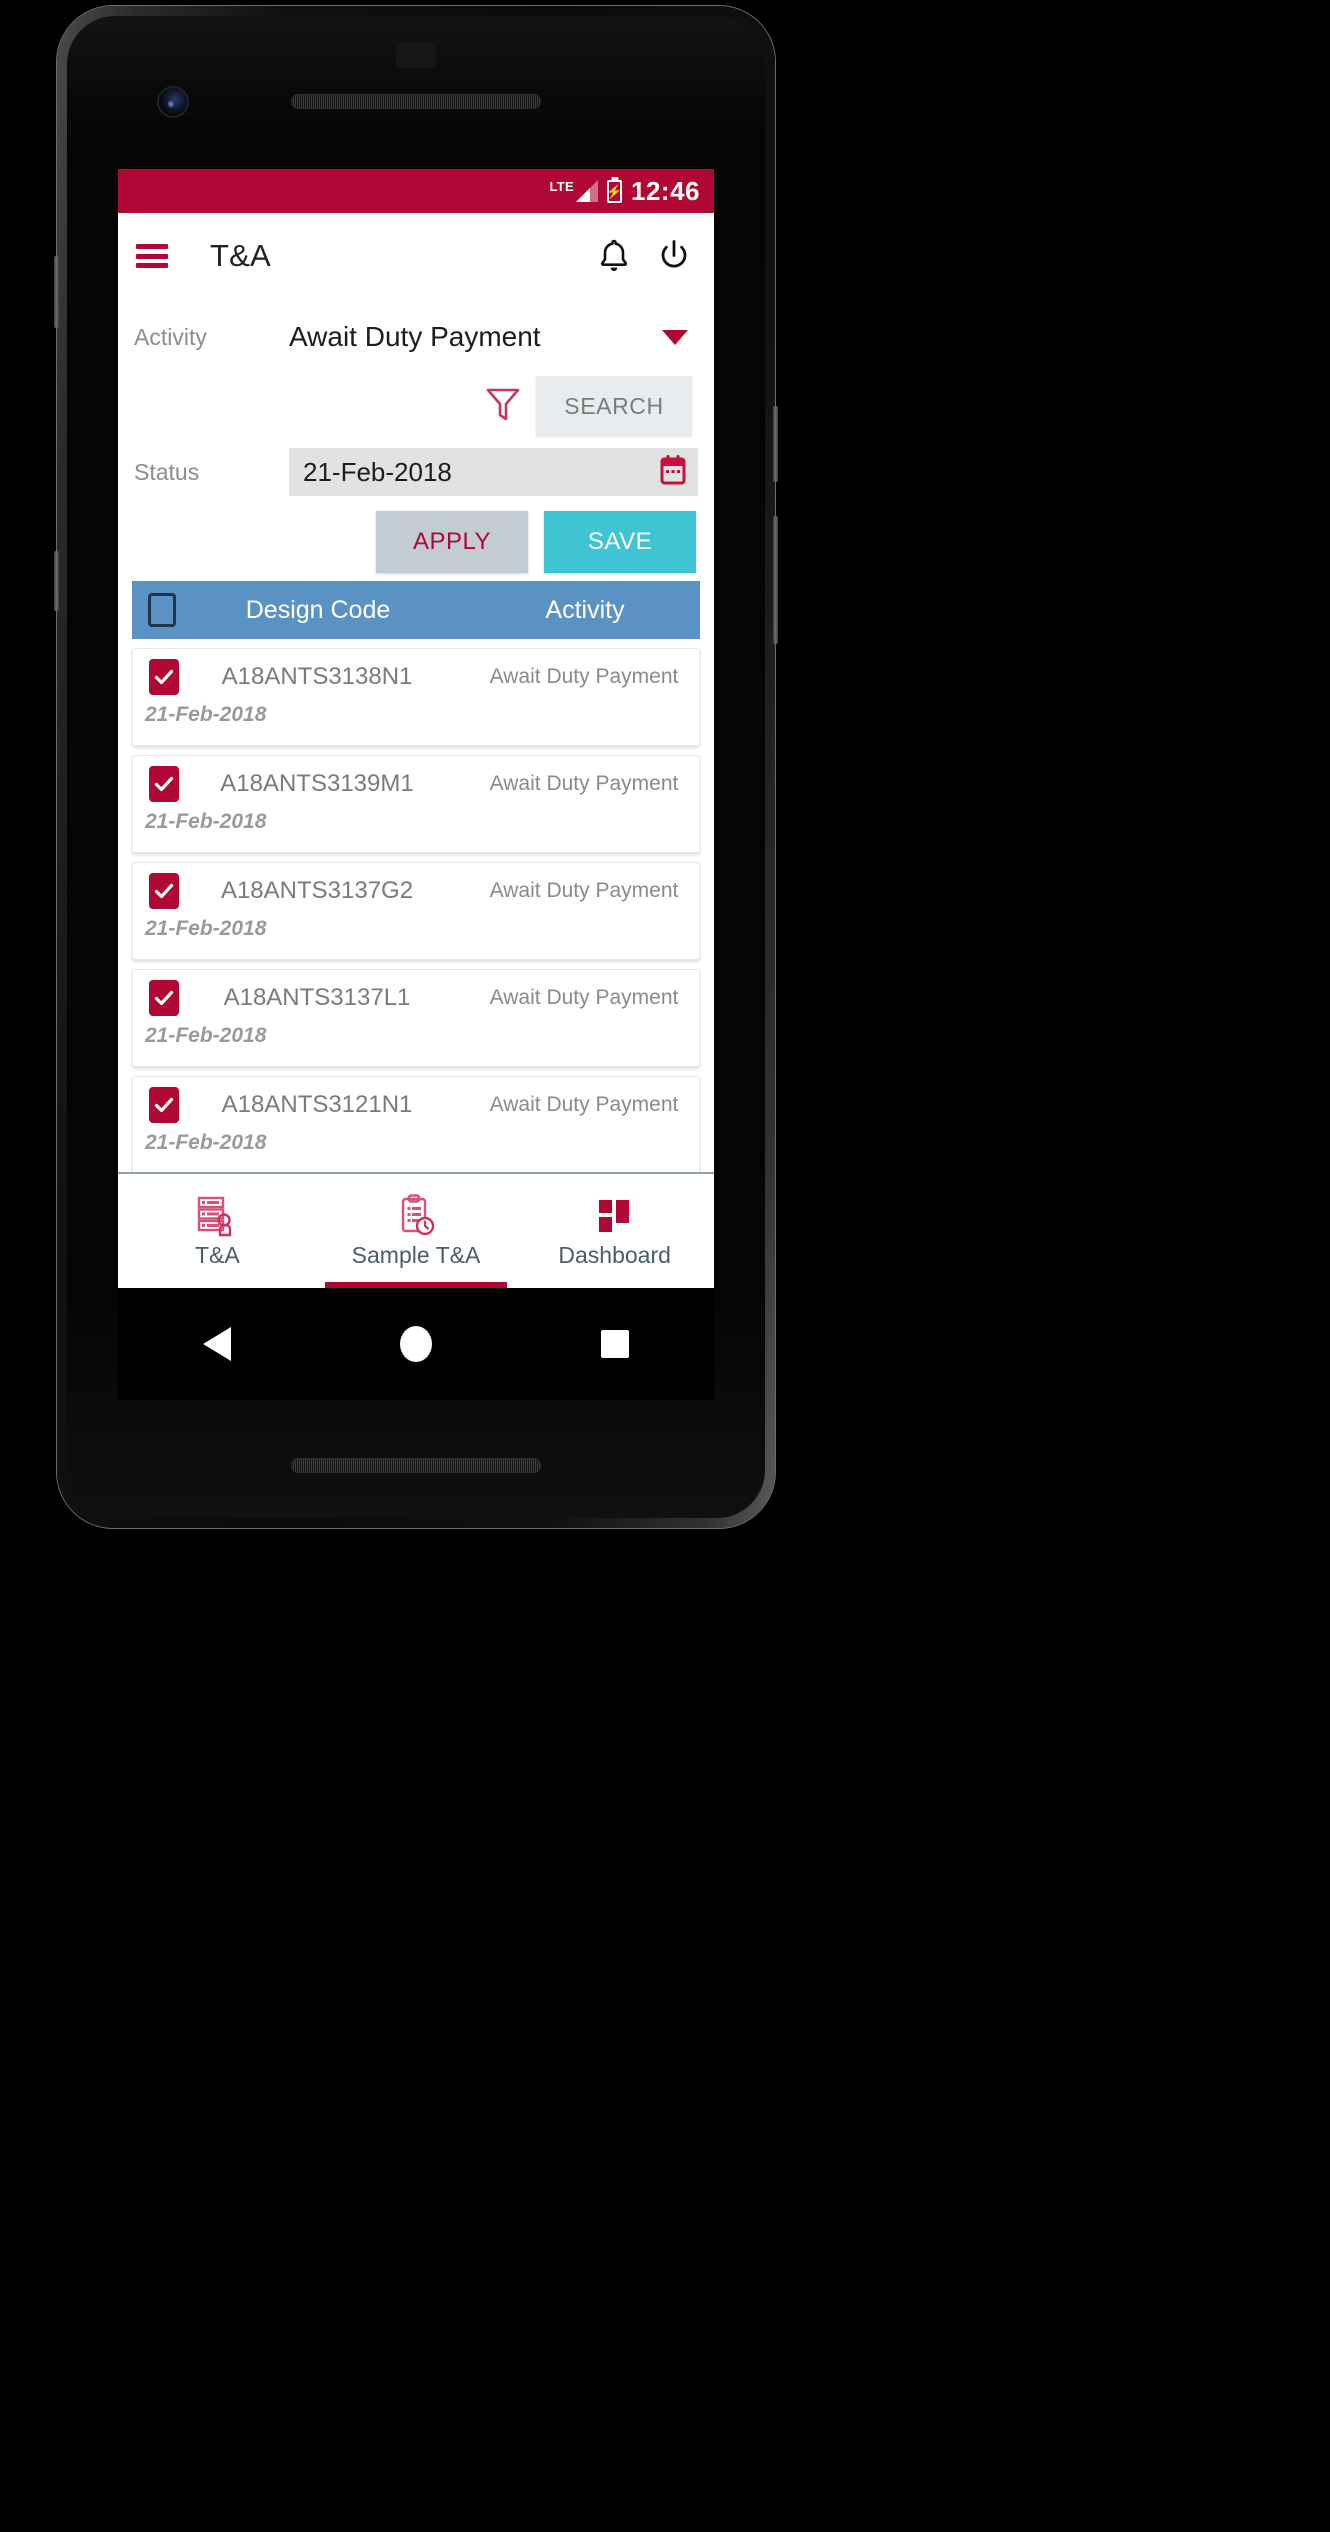 The height and width of the screenshot is (2532, 1330). I want to click on bottom-nav-item-t-a: T&A, so click(217, 1231).